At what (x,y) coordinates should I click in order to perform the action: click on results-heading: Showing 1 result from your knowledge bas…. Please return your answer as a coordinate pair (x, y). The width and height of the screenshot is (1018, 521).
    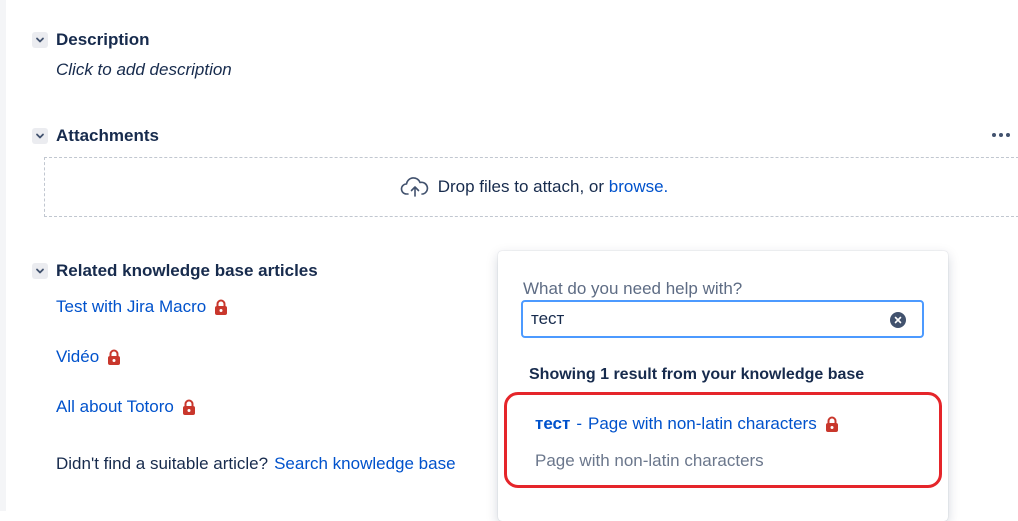
    Looking at the image, I should click on (697, 374).